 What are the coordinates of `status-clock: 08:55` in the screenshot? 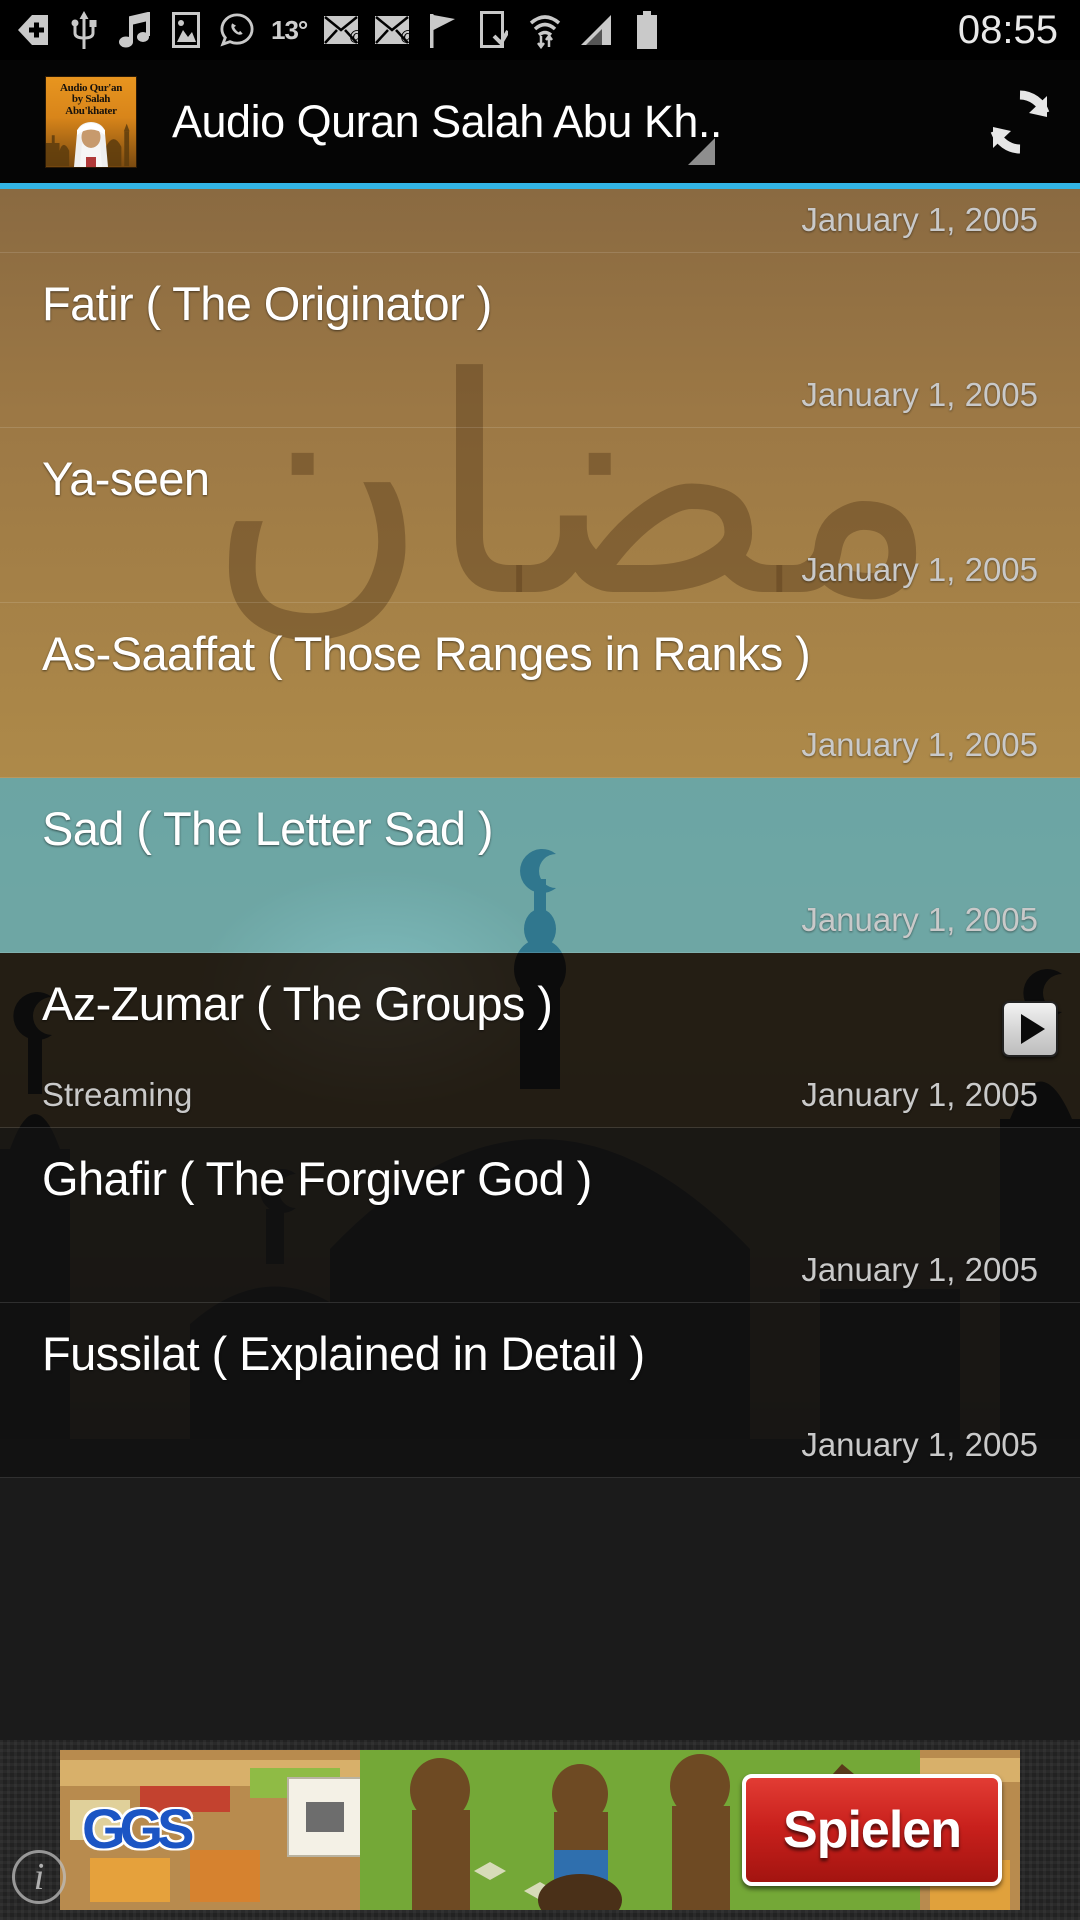 It's located at (1007, 29).